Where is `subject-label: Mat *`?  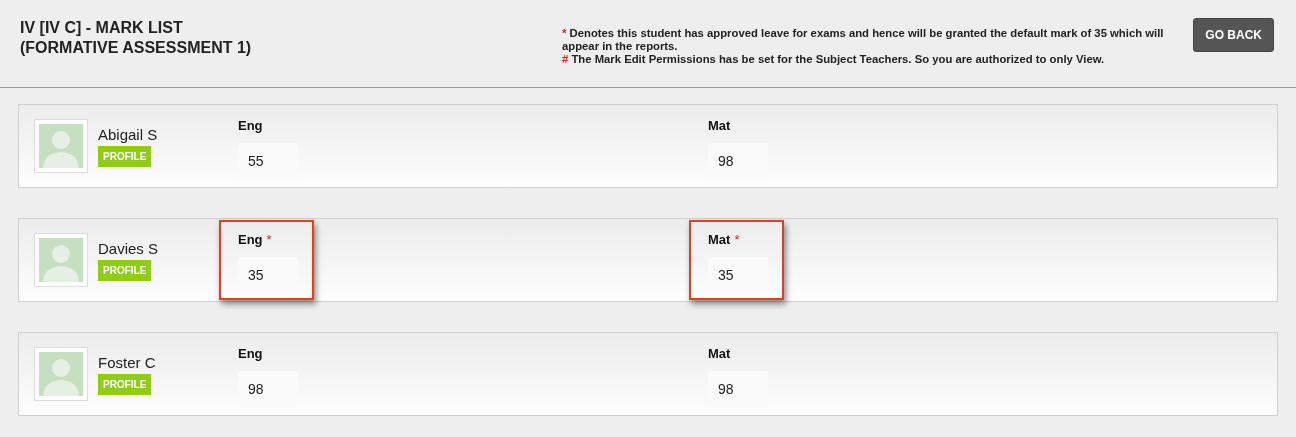 subject-label: Mat * is located at coordinates (724, 239).